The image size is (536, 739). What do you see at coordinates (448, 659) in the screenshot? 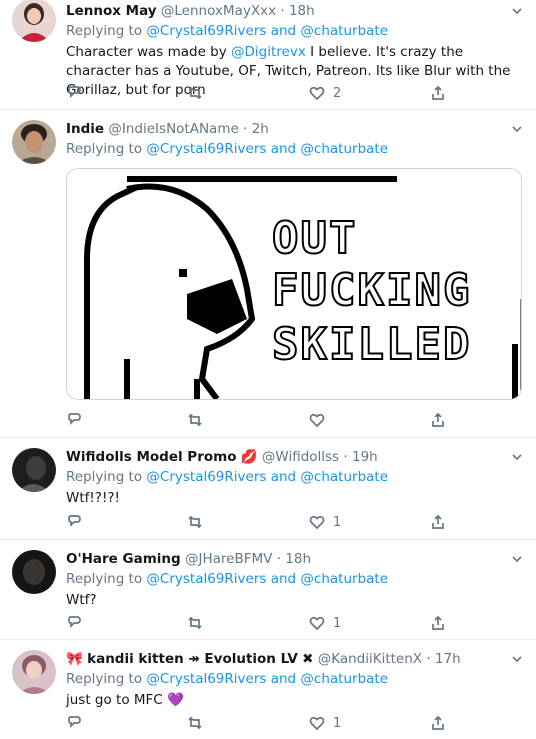
I see `timestamp: 17h` at bounding box center [448, 659].